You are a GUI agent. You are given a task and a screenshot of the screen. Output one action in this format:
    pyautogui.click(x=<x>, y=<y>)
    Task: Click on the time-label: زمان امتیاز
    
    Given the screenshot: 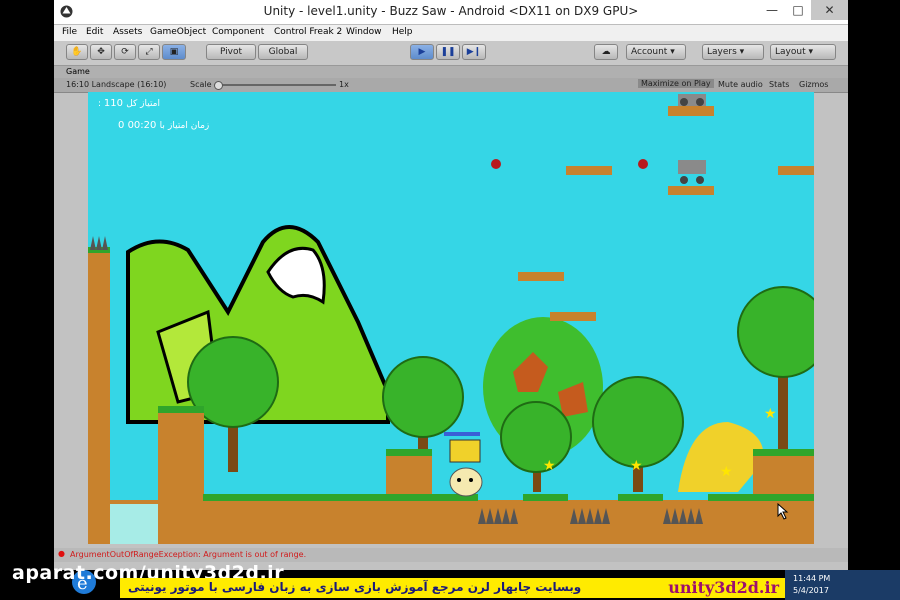 What is the action you would take?
    pyautogui.click(x=189, y=126)
    